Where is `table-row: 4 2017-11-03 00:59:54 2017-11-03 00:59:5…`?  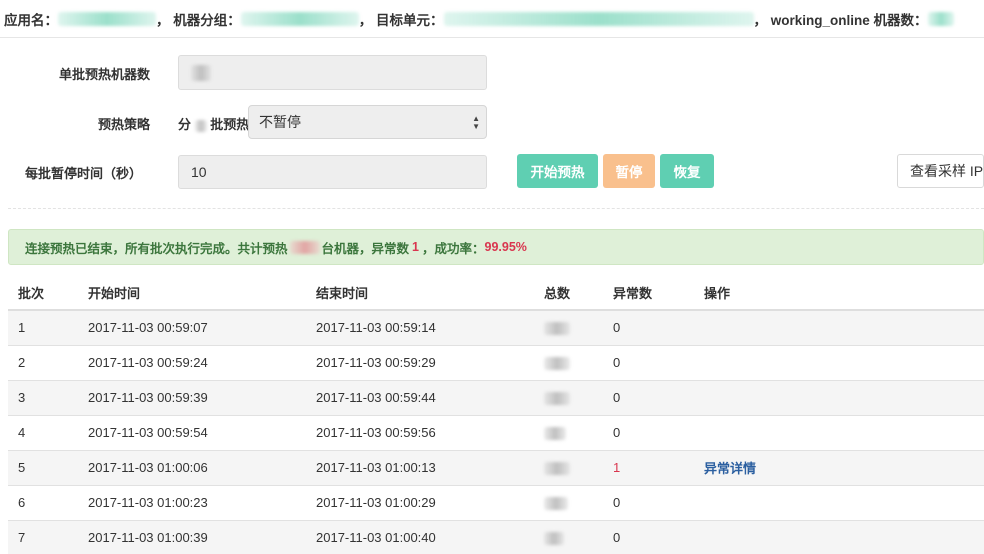
table-row: 4 2017-11-03 00:59:54 2017-11-03 00:59:5… is located at coordinates (496, 432).